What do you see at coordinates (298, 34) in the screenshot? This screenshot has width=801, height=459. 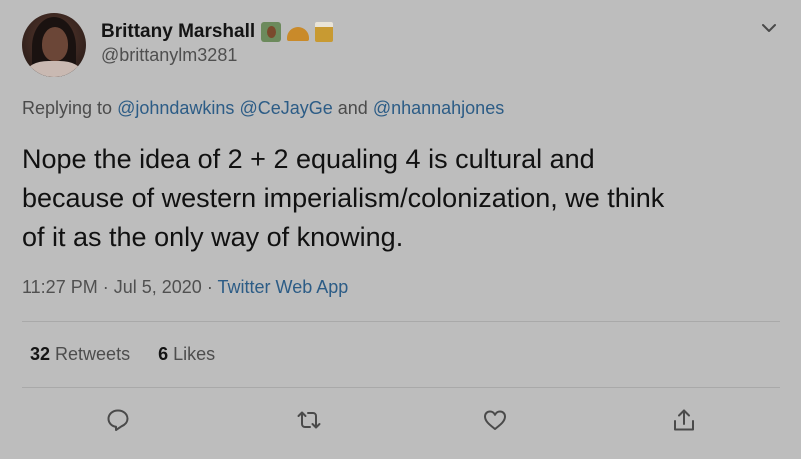 I see `taco-emoji-icon` at bounding box center [298, 34].